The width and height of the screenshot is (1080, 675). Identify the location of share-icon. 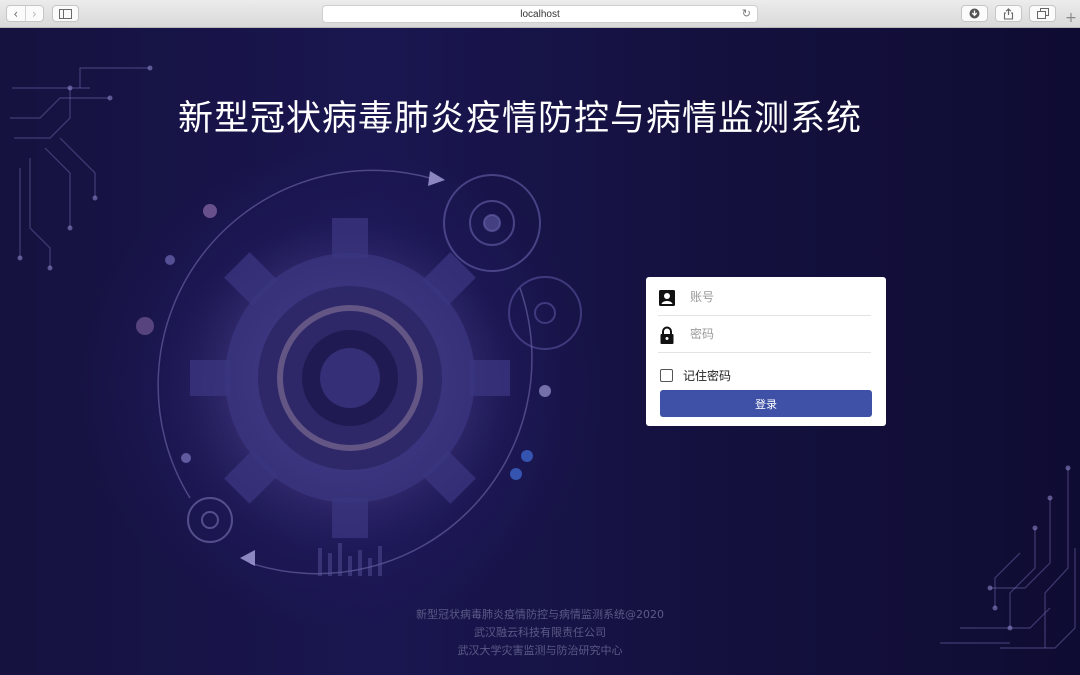
(1008, 13).